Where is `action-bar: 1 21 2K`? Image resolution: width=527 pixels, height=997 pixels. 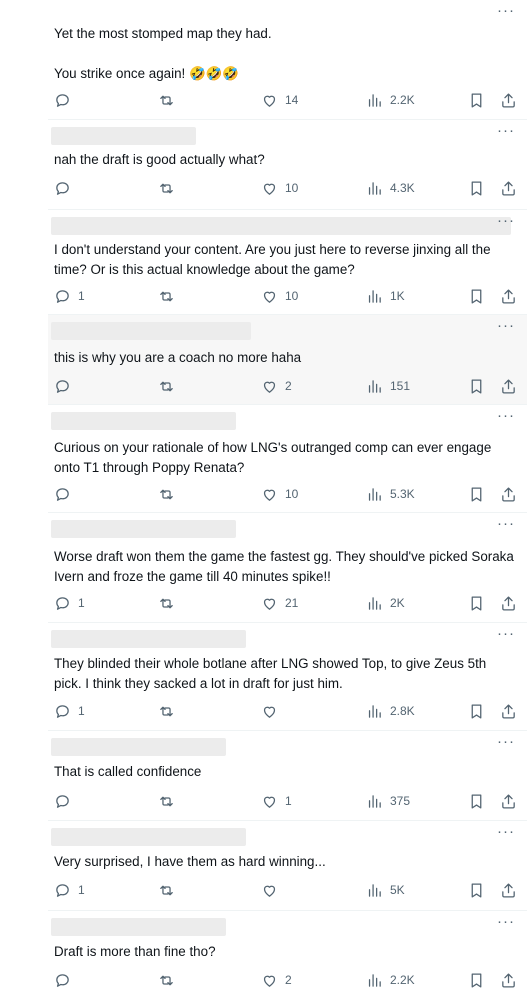
action-bar: 1 21 2K is located at coordinates (287, 603).